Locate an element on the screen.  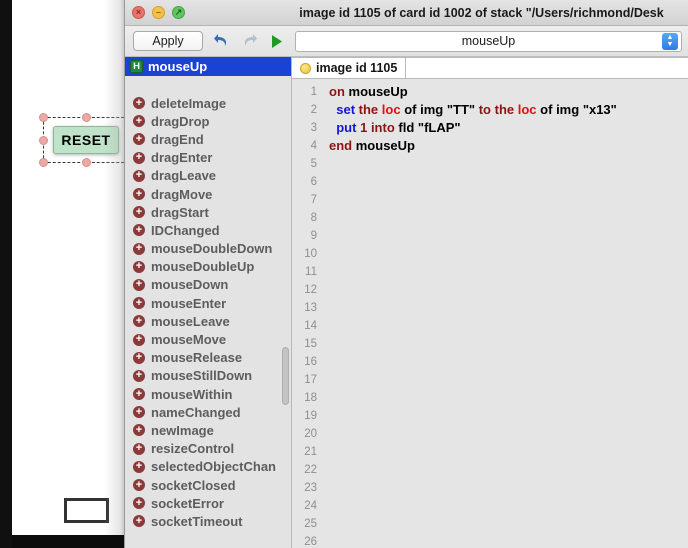
handler-list-item: + dragEnter is located at coordinates (208, 158).